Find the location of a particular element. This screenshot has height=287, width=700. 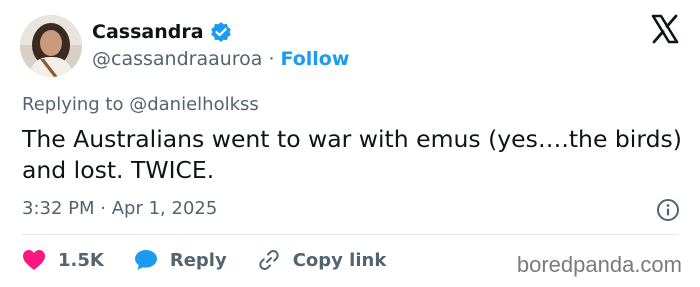

avatar is located at coordinates (51, 46).